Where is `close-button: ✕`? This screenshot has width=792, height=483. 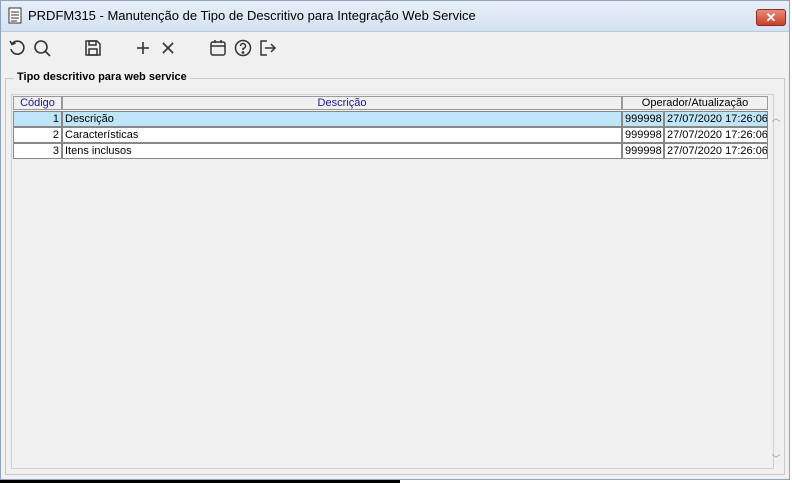
close-button: ✕ is located at coordinates (771, 17).